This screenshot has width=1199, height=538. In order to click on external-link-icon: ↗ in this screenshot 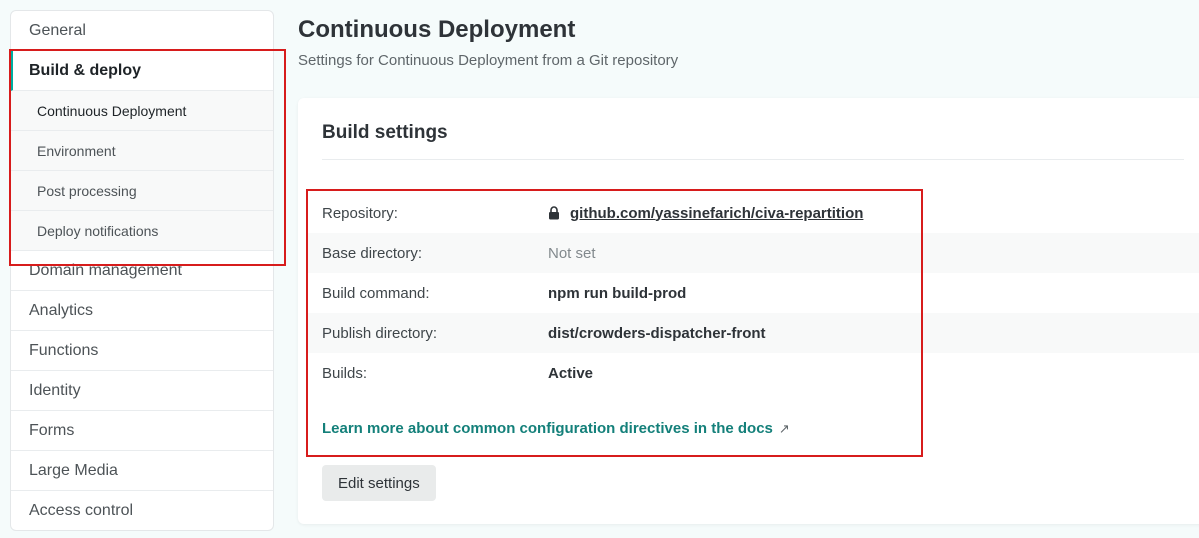, I will do `click(784, 428)`.